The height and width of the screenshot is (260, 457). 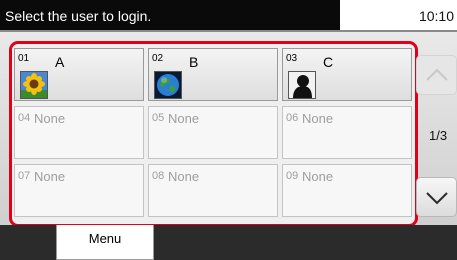 I want to click on user-button-08: 08 None, so click(x=213, y=190).